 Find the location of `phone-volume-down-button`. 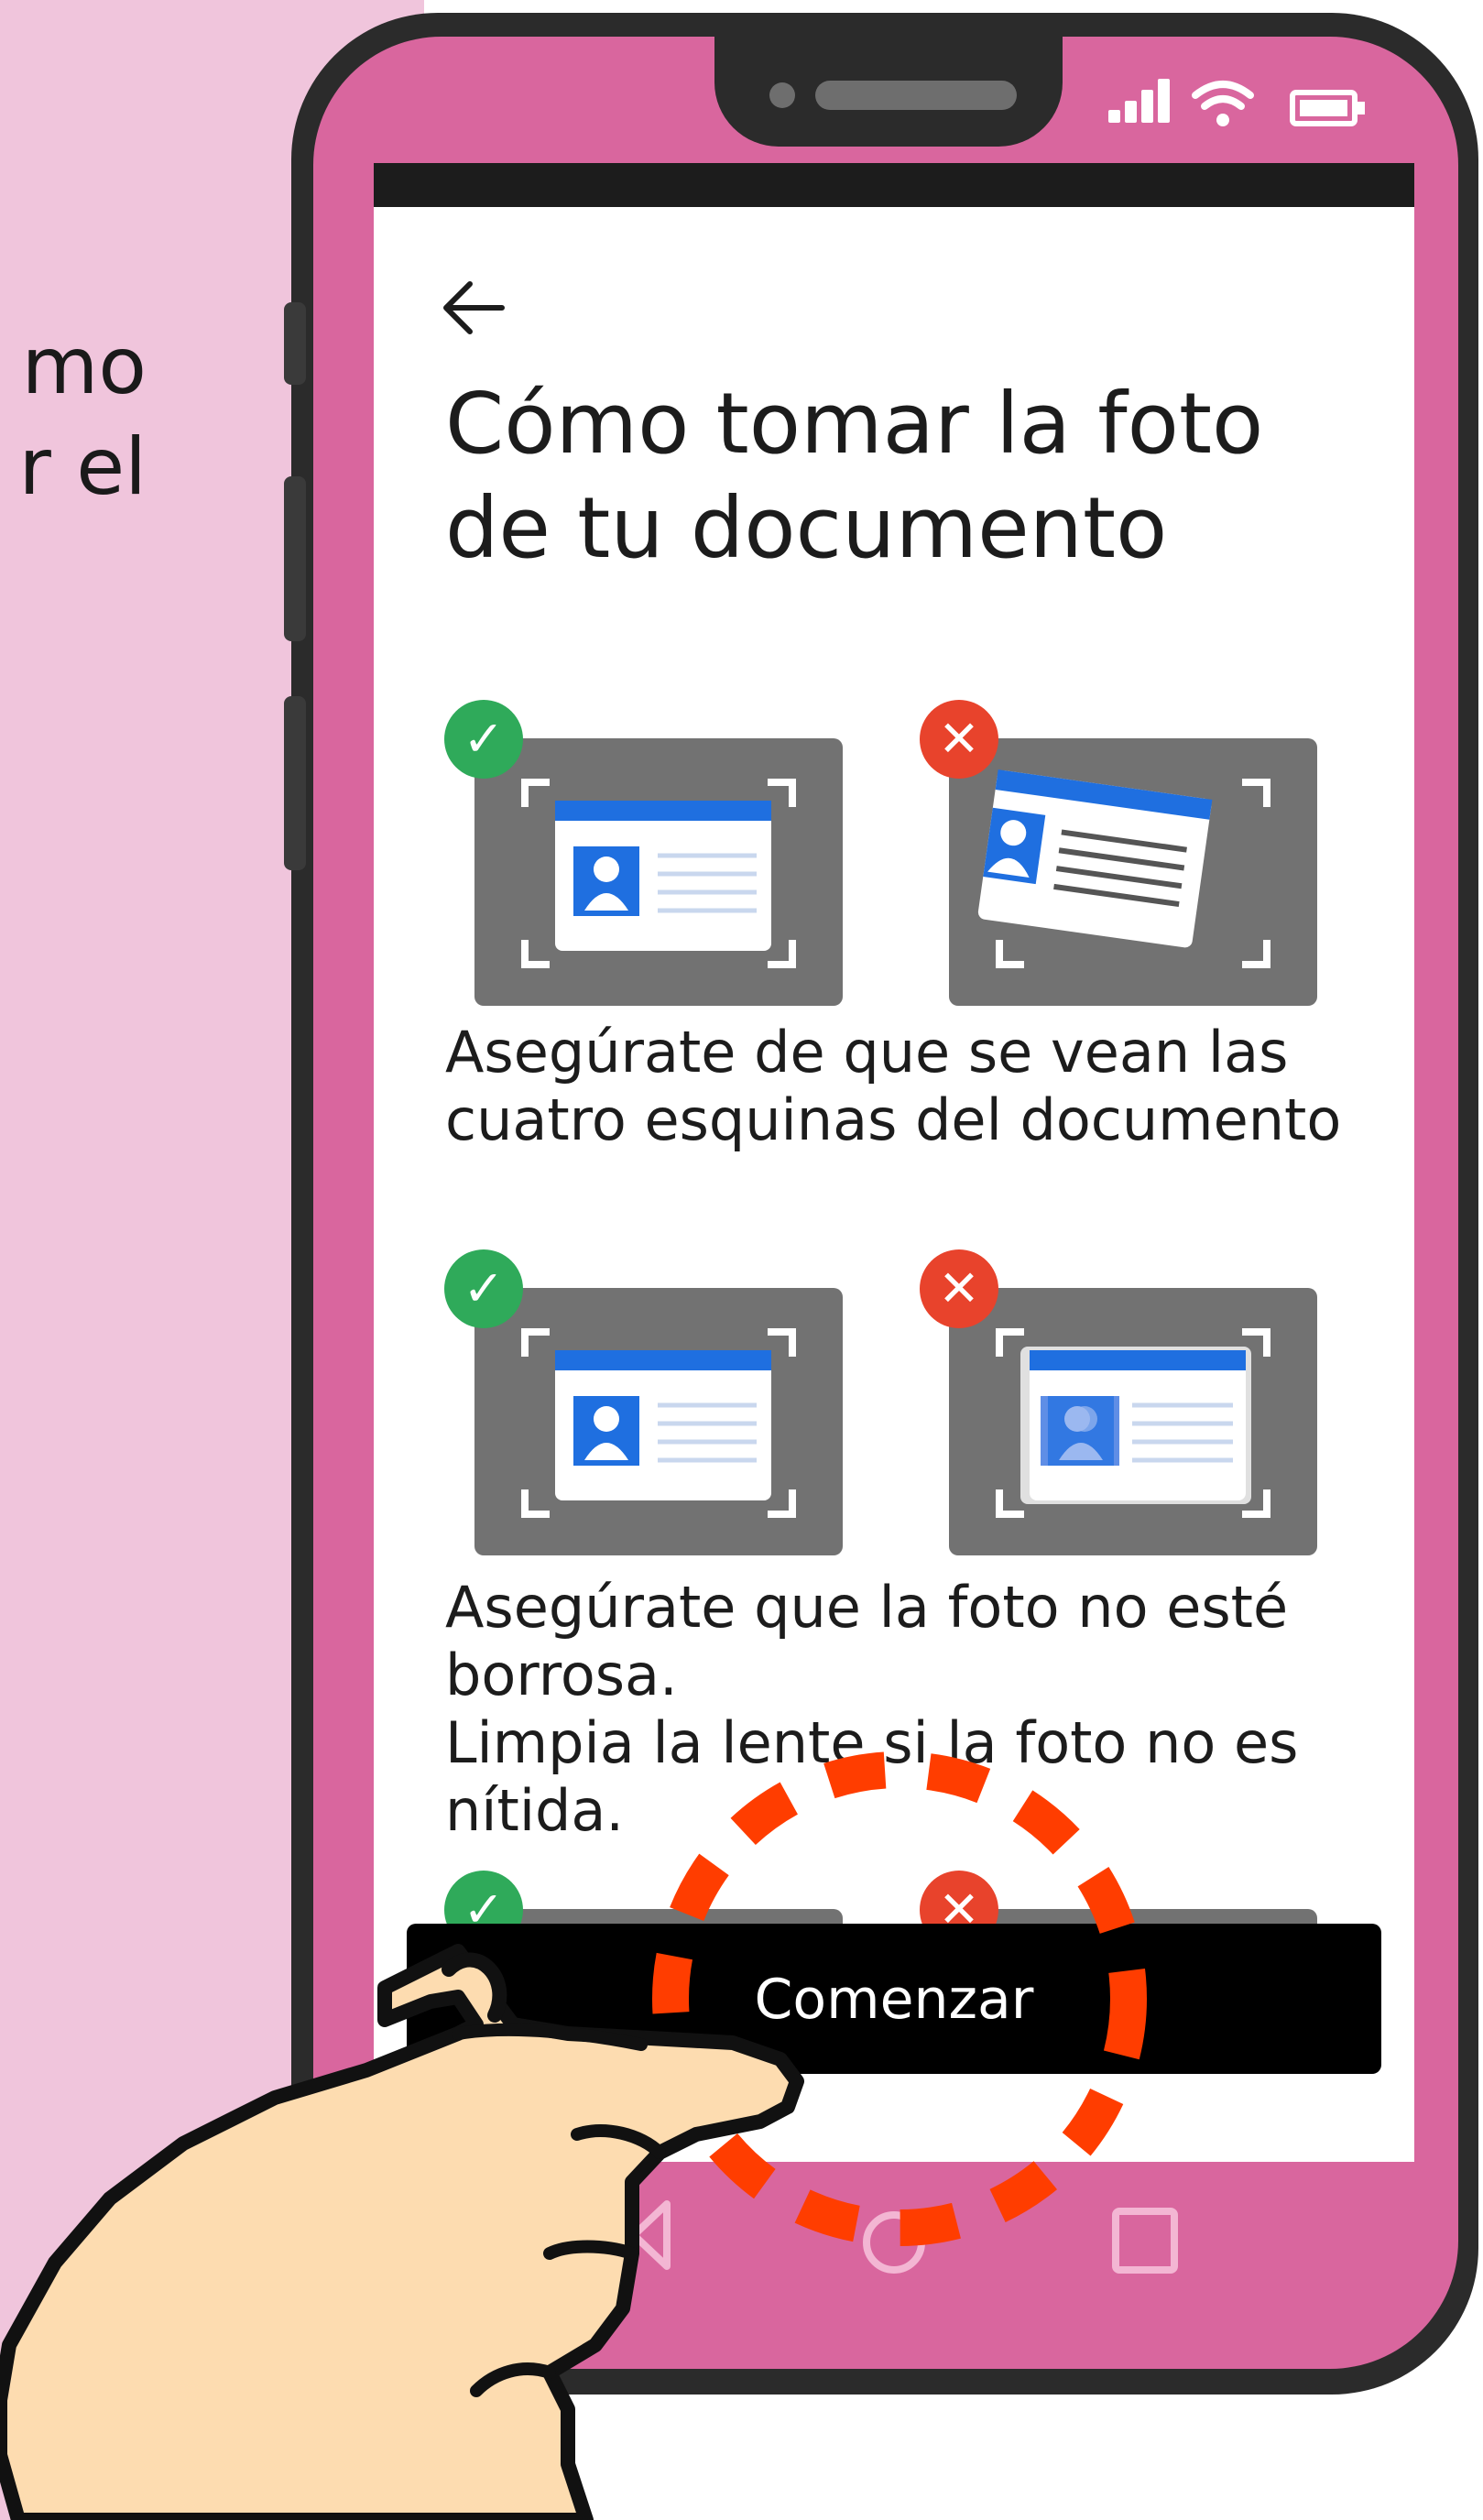

phone-volume-down-button is located at coordinates (295, 783).